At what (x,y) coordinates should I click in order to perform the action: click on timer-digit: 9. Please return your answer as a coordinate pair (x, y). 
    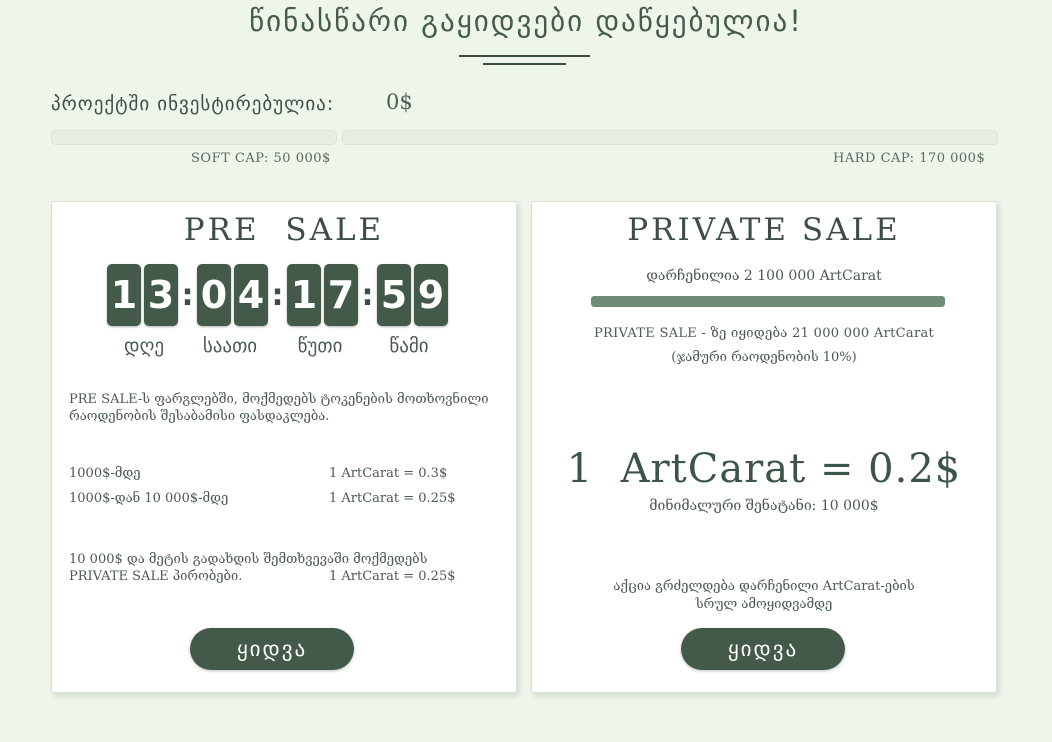
    Looking at the image, I should click on (431, 295).